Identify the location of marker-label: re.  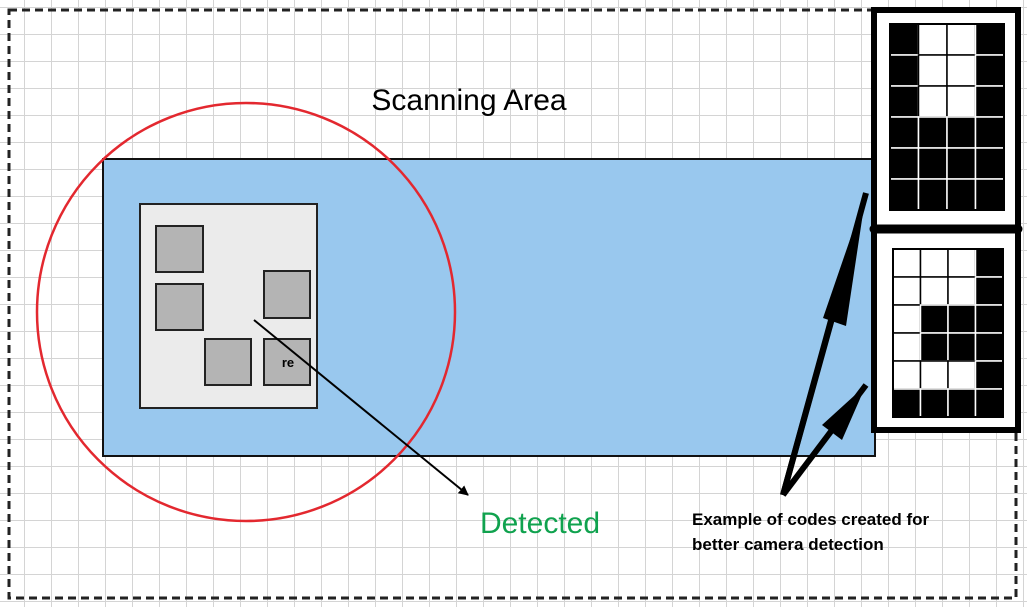
(288, 362).